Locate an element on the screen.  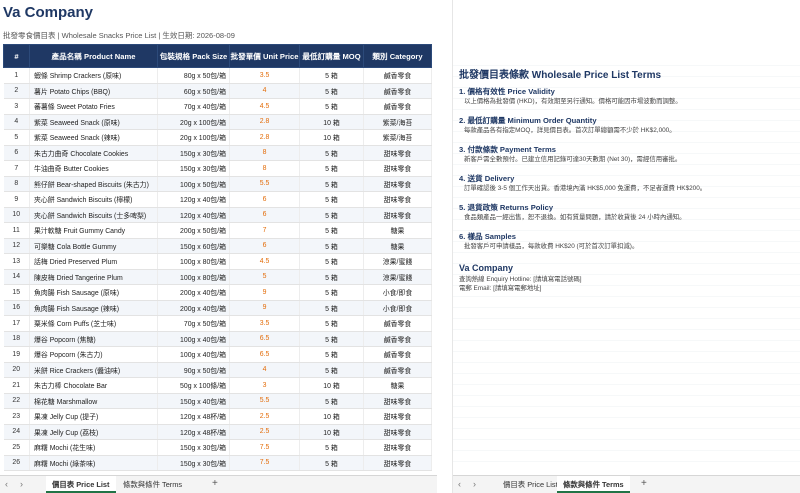
chevron-left-icon: ‹ is located at coordinates (6, 484).